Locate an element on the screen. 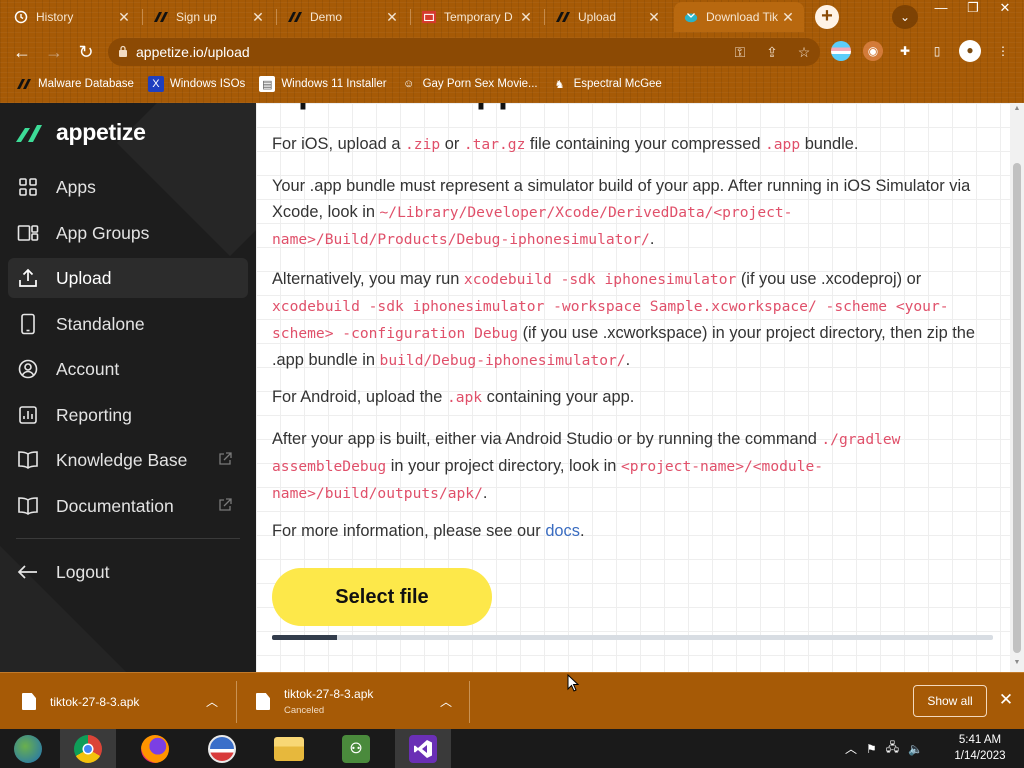 The width and height of the screenshot is (1024, 768). new-tab-button: + is located at coordinates (827, 17).